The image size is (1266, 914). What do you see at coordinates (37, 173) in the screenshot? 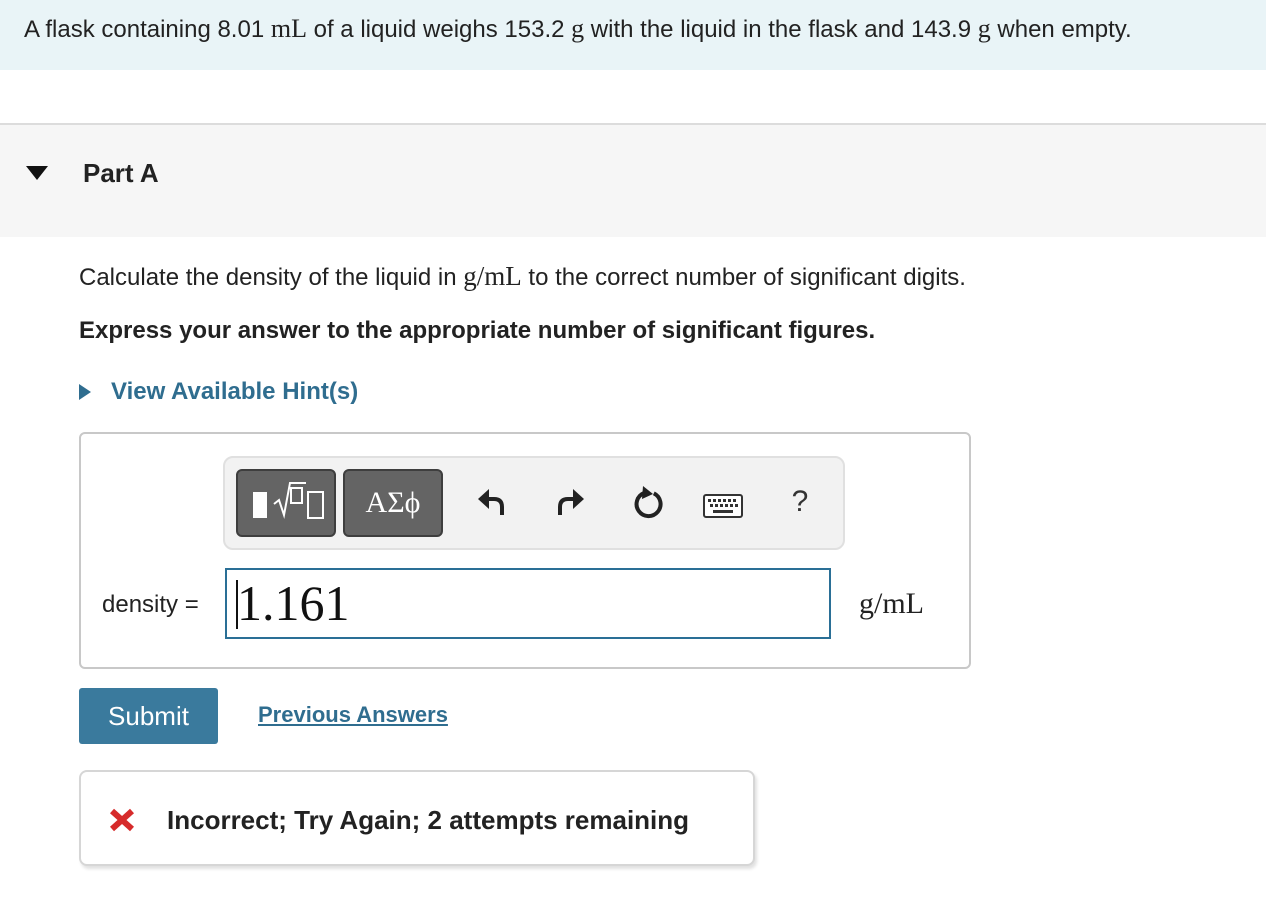
I see `collapse-triangle-icon` at bounding box center [37, 173].